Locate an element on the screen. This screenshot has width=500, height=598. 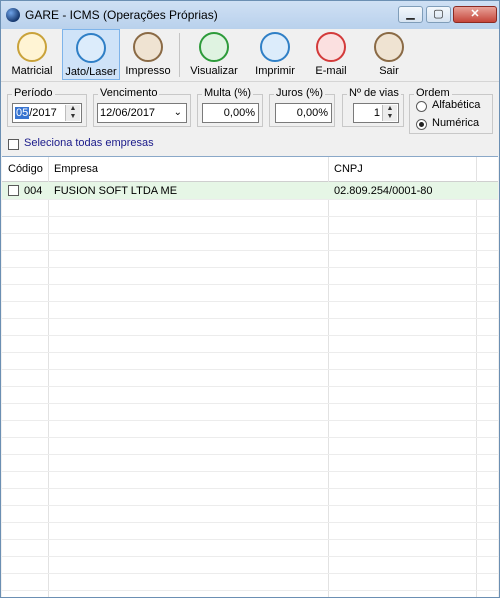
email-button: E-mail is located at coordinates (331, 54).